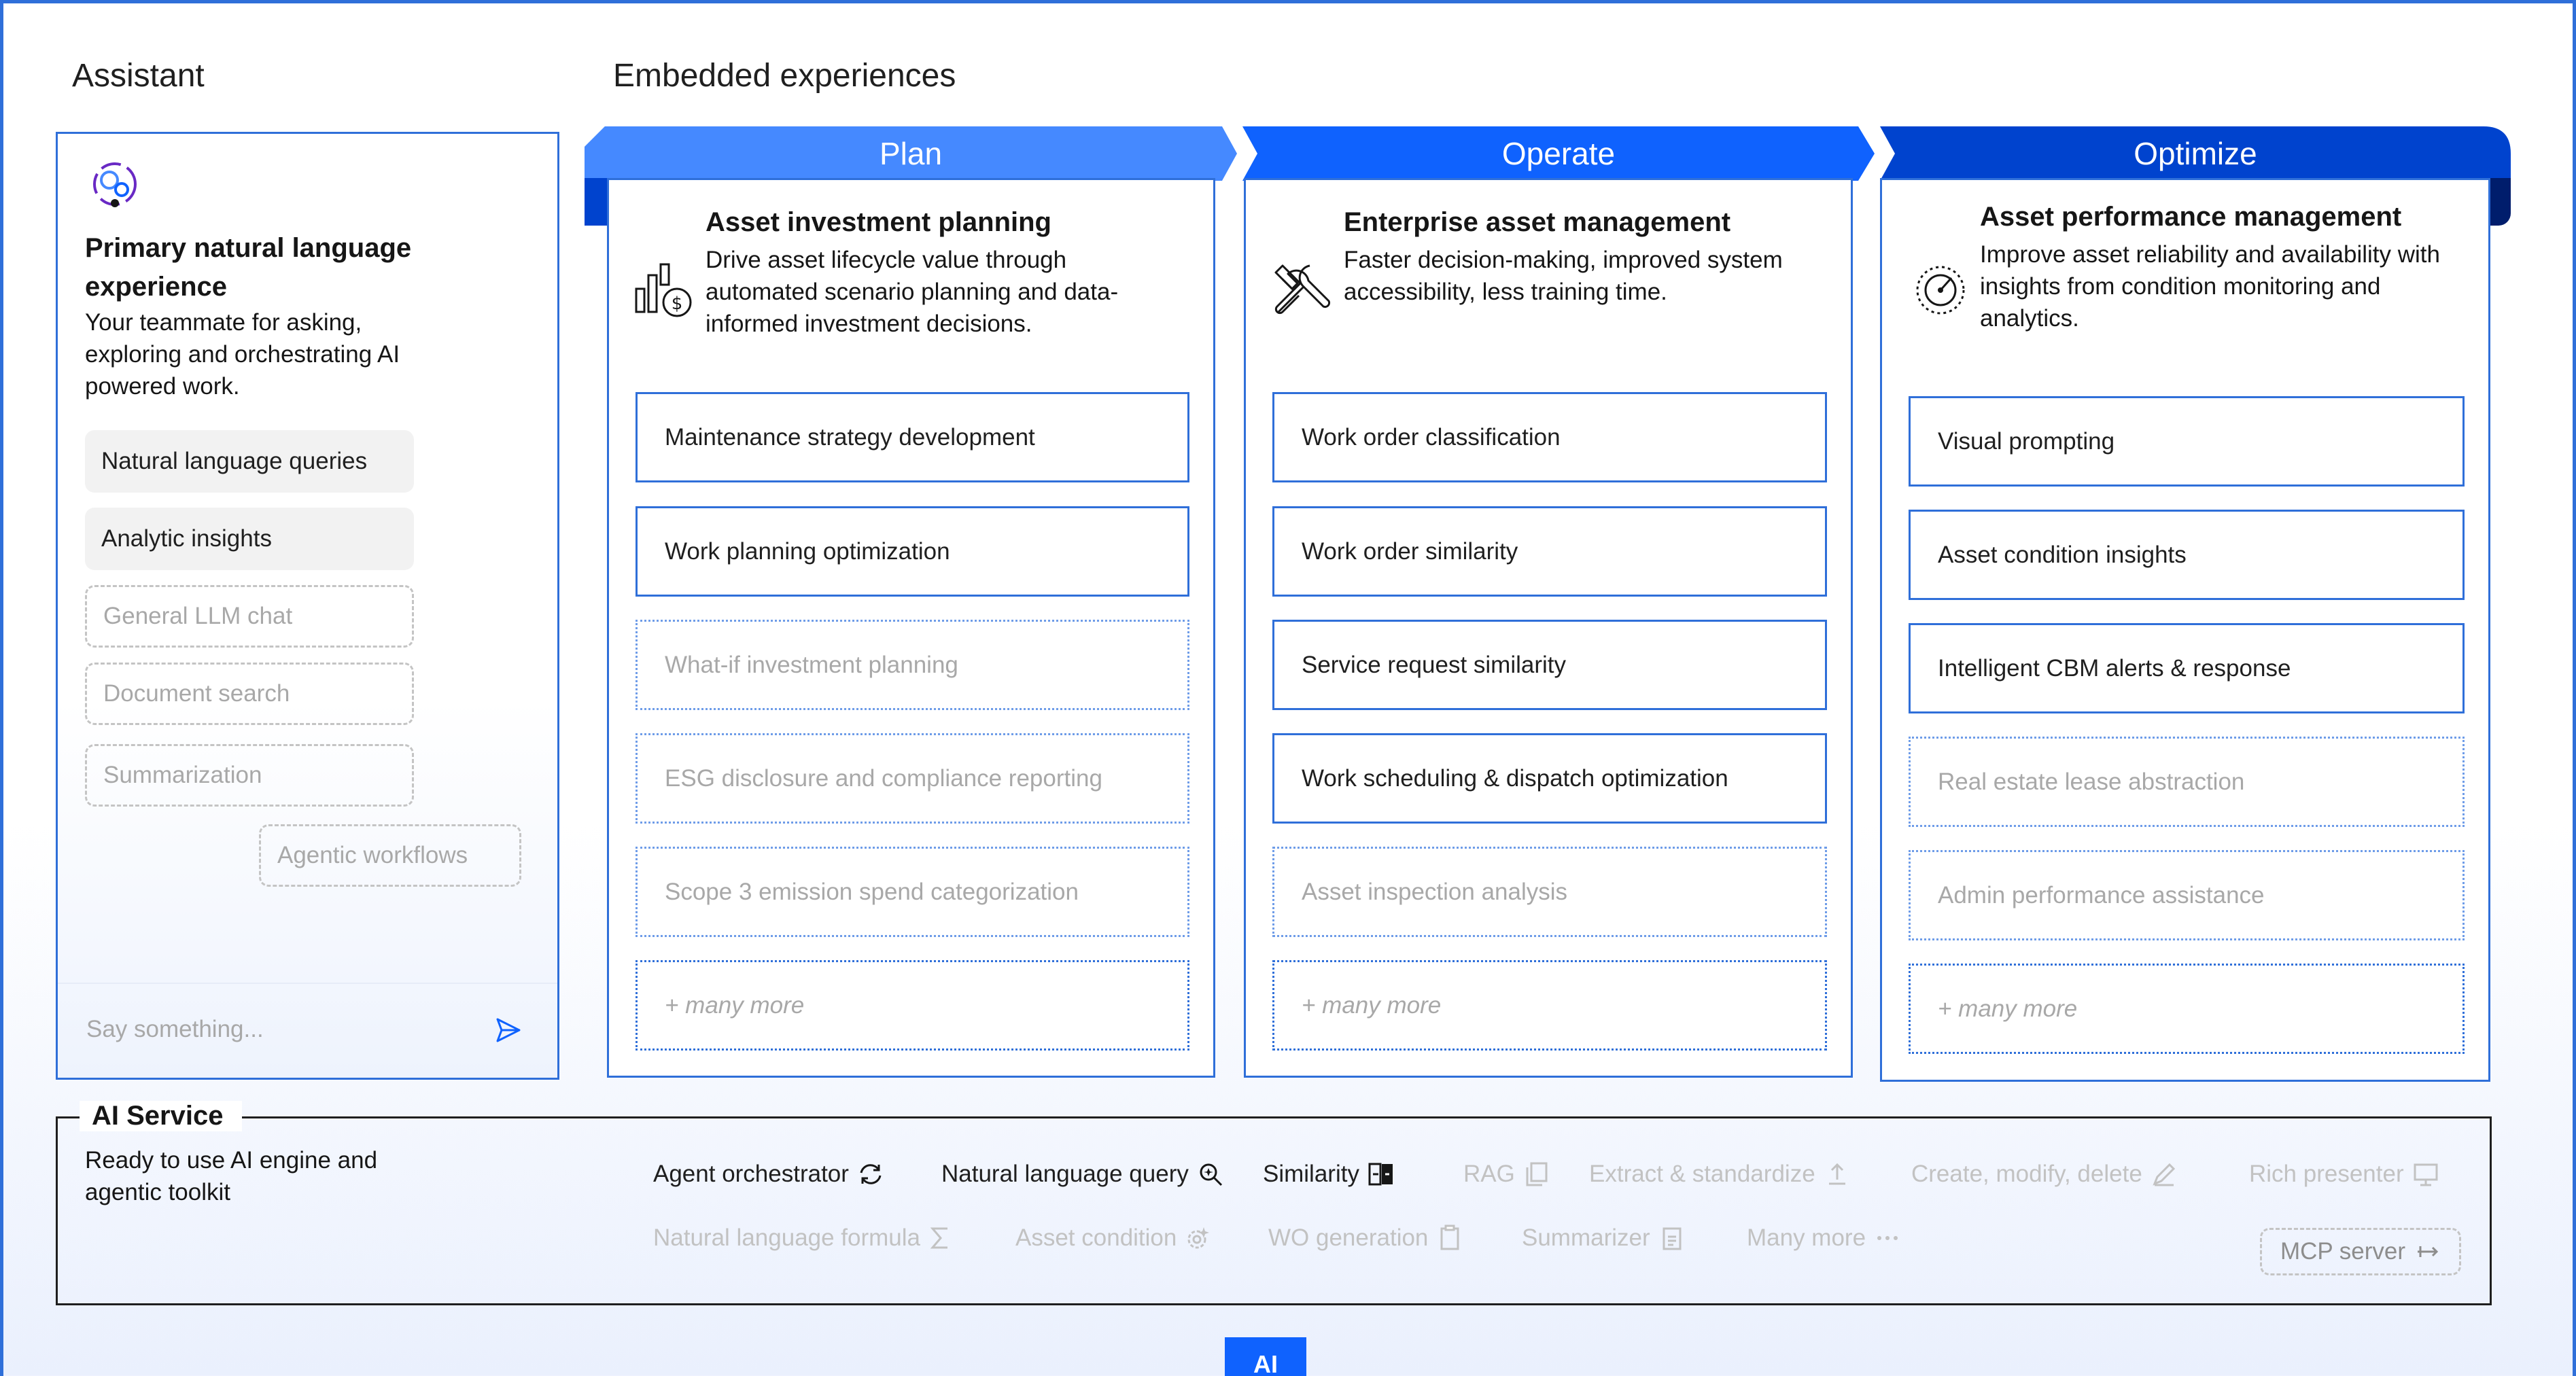 The width and height of the screenshot is (2576, 1376). What do you see at coordinates (1302, 289) in the screenshot?
I see `tools-icon` at bounding box center [1302, 289].